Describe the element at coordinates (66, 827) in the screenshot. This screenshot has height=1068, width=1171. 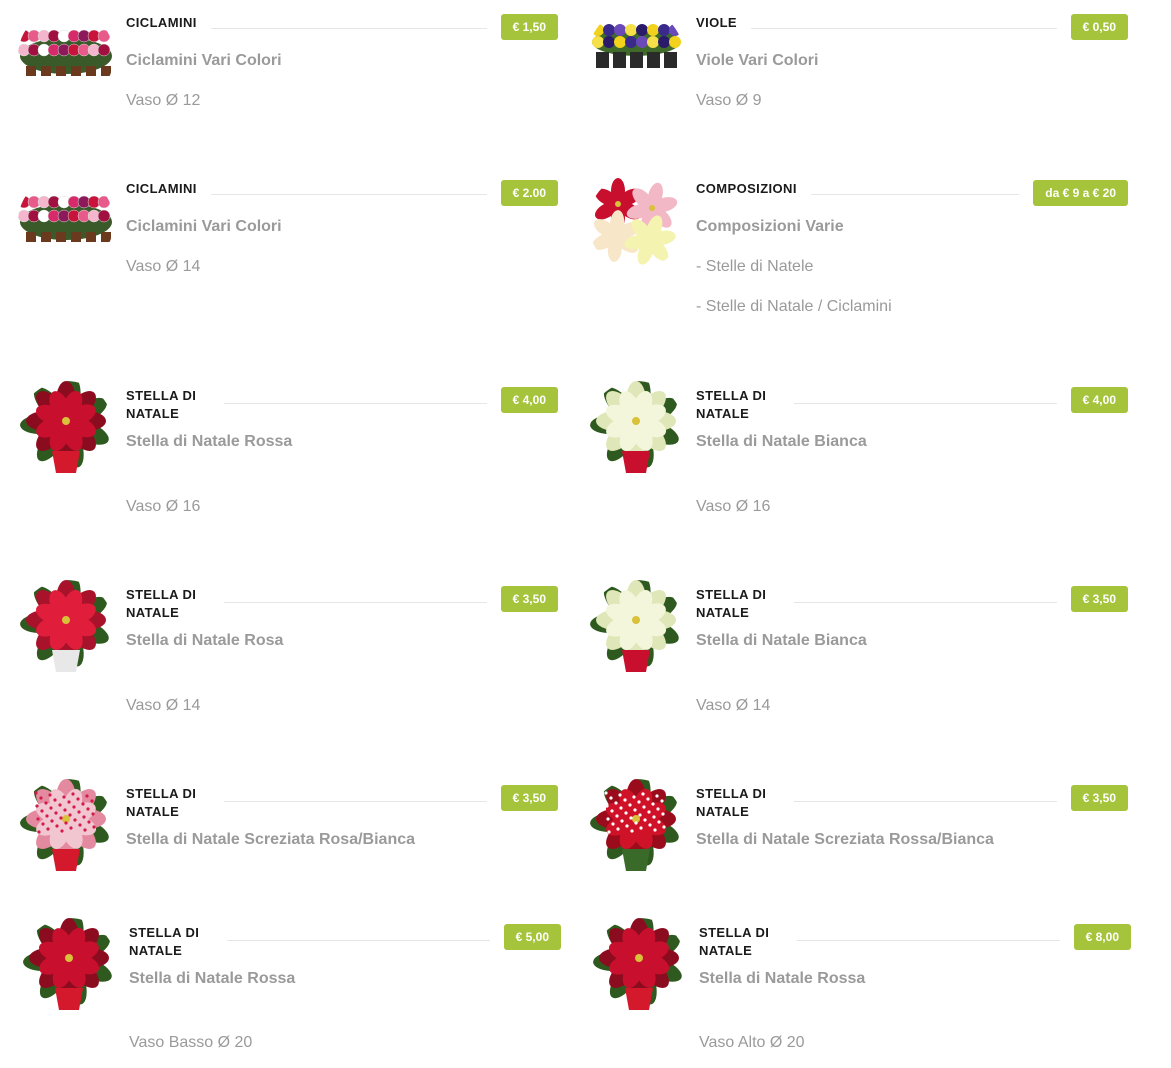
I see `variegated-pink-poinsettia-image` at that location.